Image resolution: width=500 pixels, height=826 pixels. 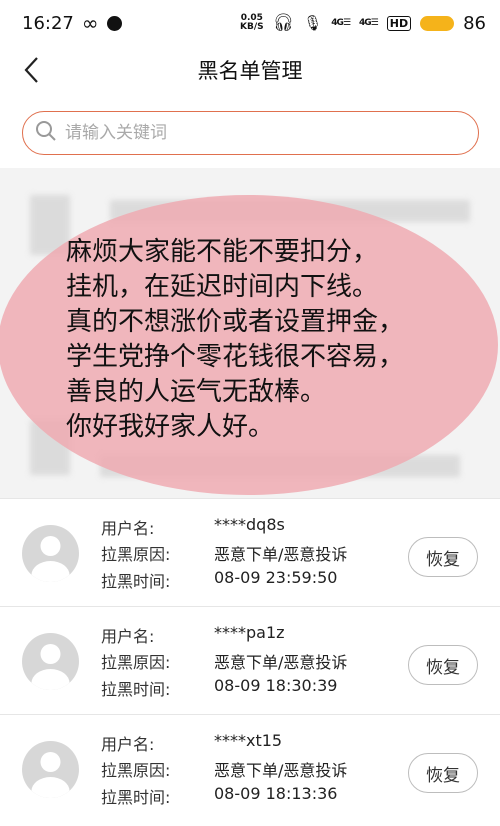 What do you see at coordinates (474, 23) in the screenshot?
I see `battery-level: 86` at bounding box center [474, 23].